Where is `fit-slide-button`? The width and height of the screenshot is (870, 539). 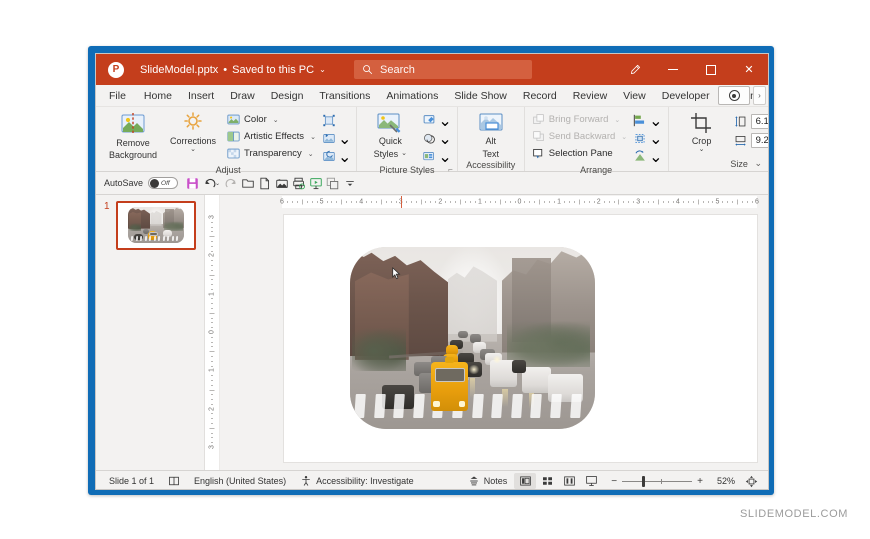
fit-slide-button is located at coordinates (751, 481).